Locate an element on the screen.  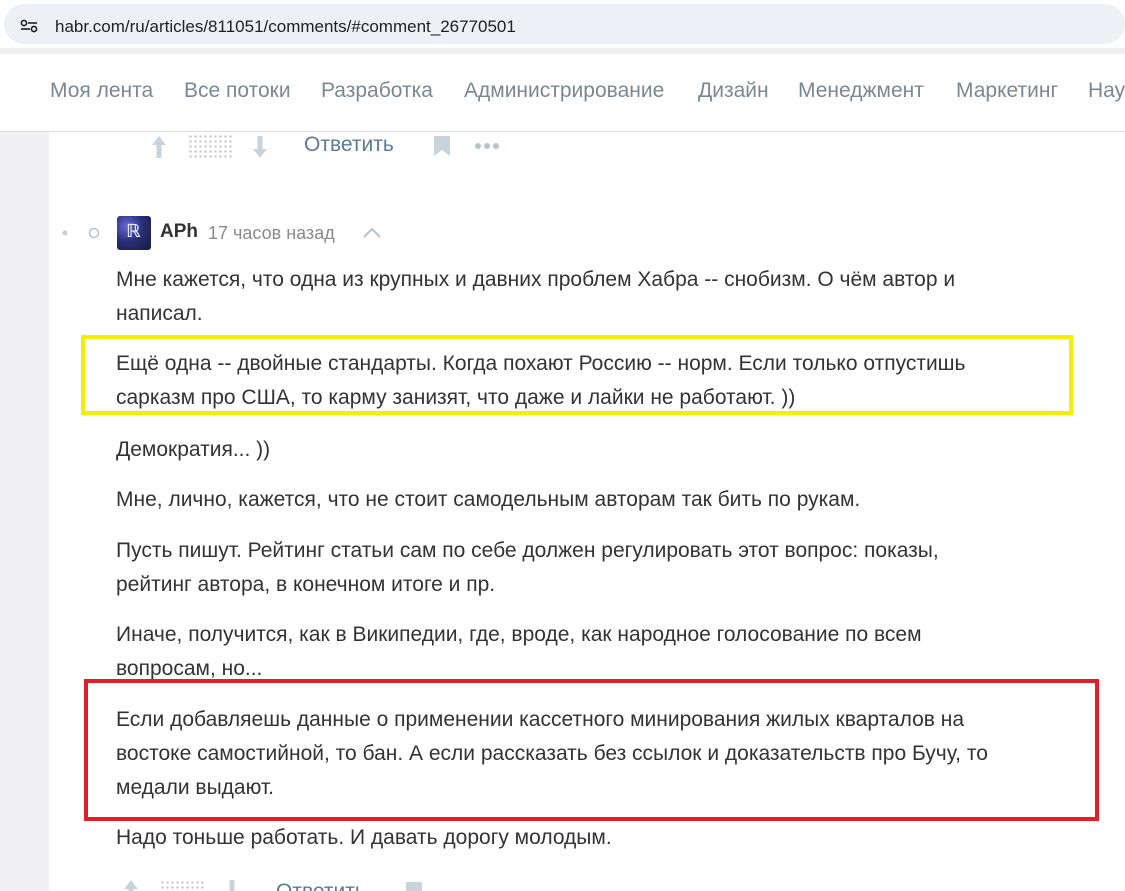
highlight-box-red is located at coordinates (591, 750).